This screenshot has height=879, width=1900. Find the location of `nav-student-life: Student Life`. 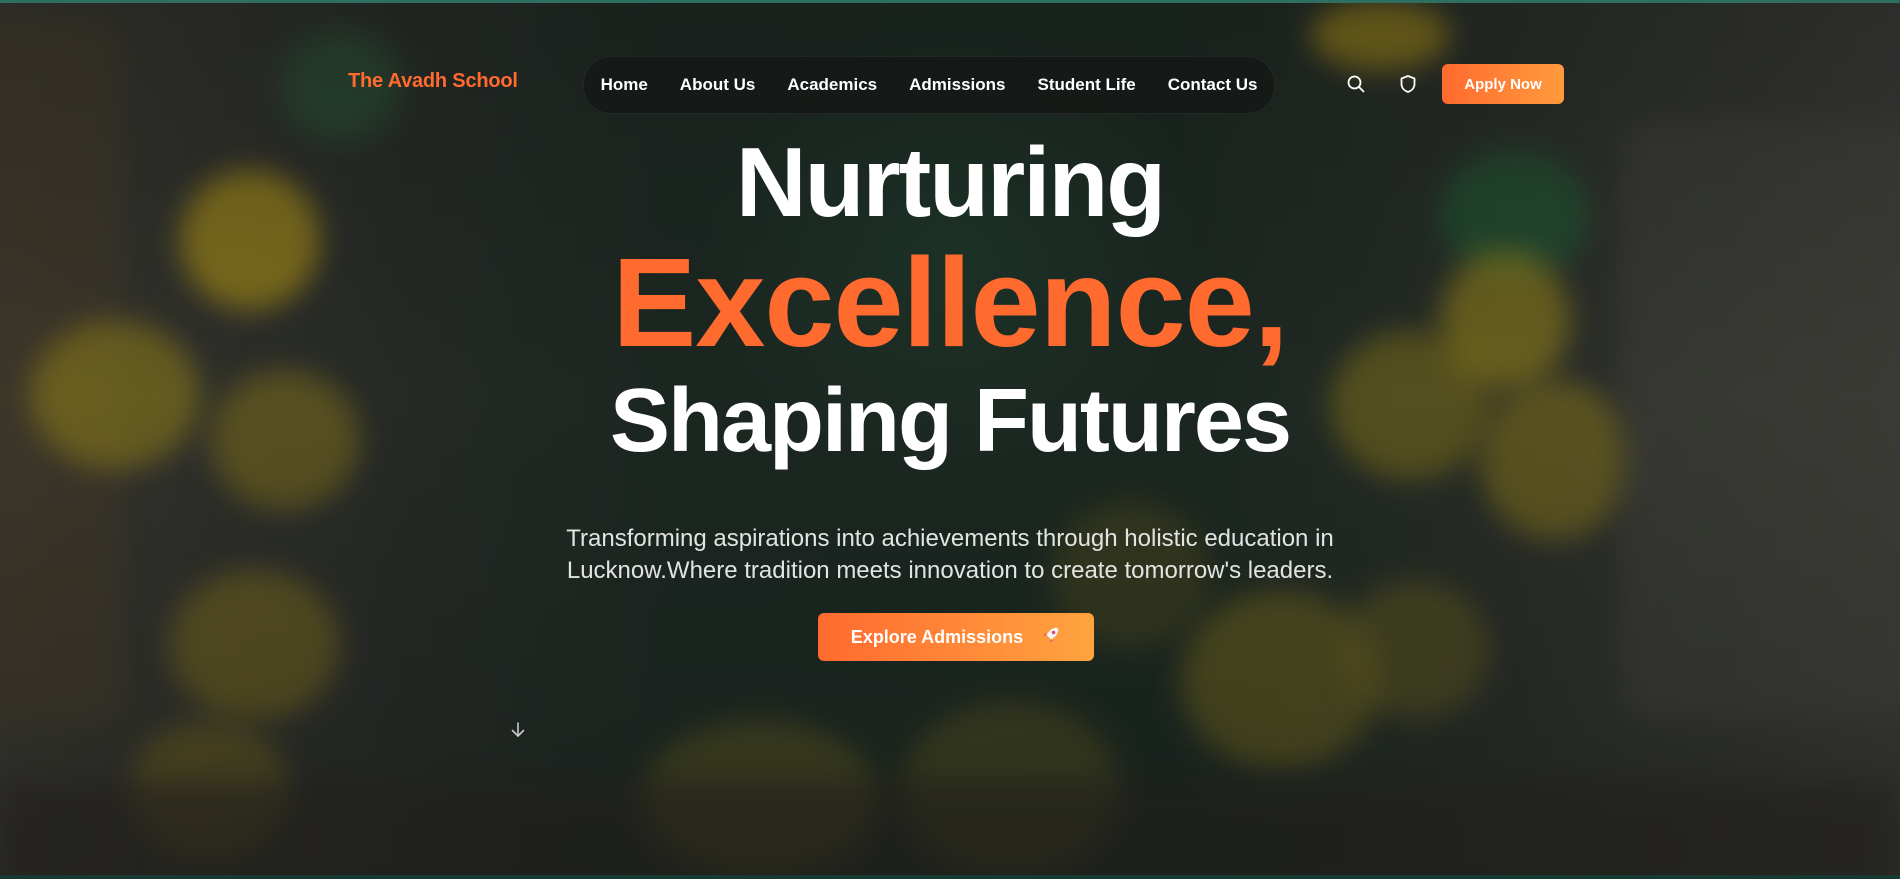

nav-student-life: Student Life is located at coordinates (1086, 85).